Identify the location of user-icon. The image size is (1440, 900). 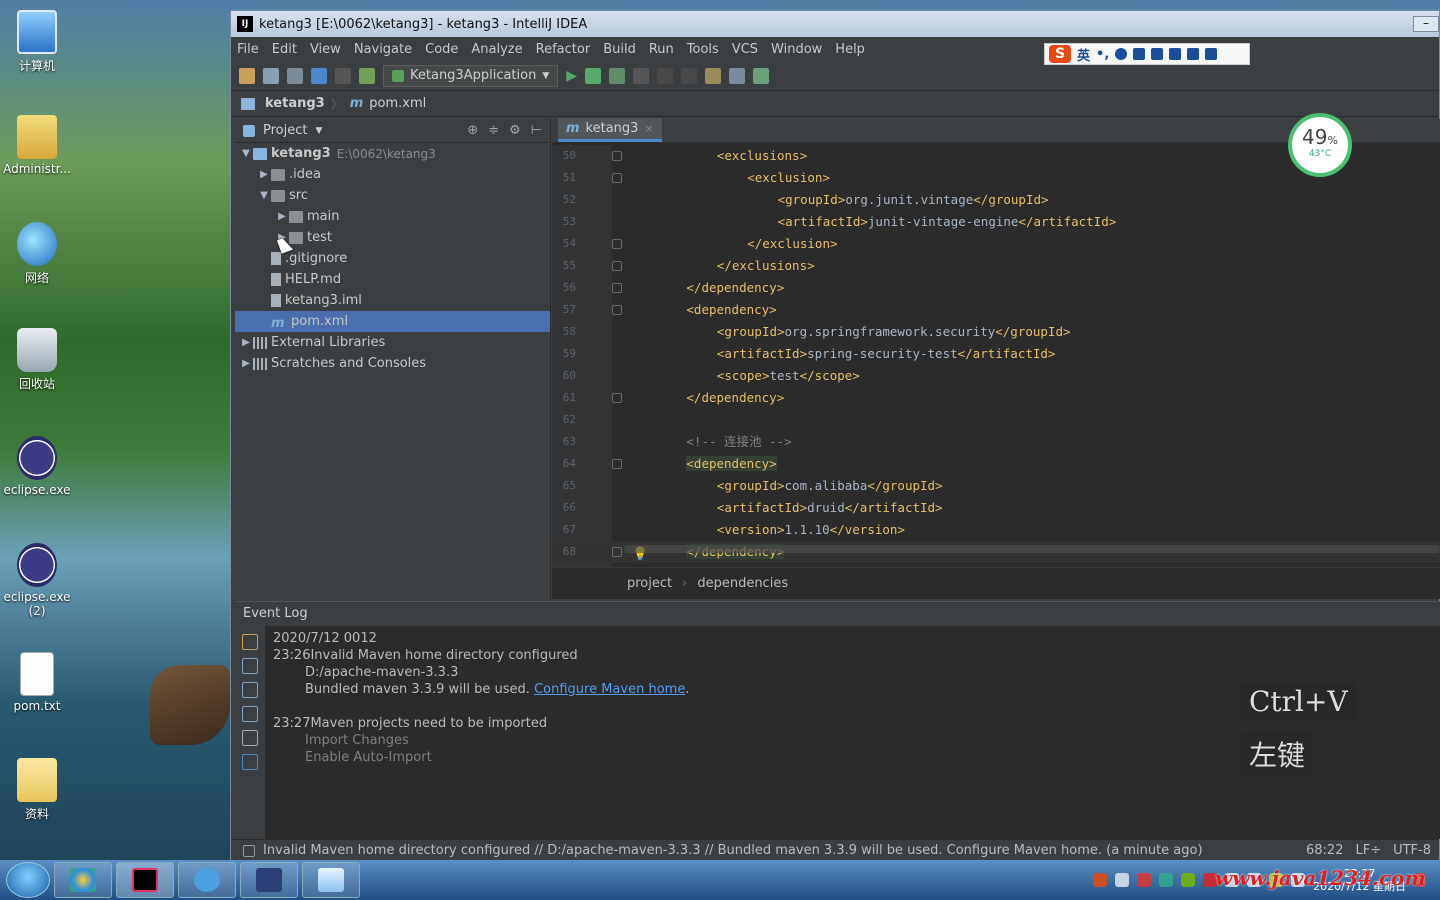
(1175, 54).